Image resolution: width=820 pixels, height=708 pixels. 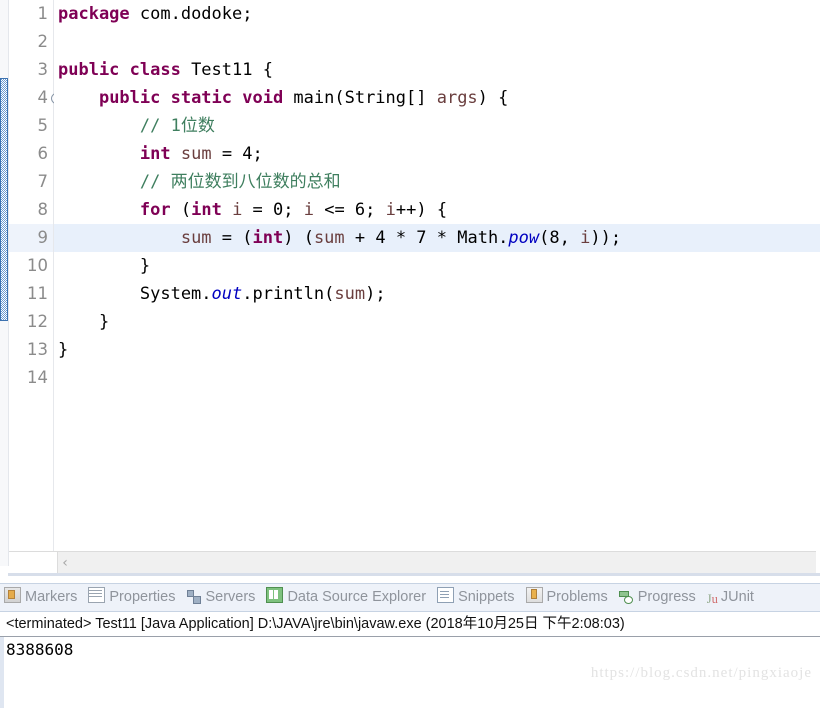 What do you see at coordinates (357, 597) in the screenshot?
I see `tab-label: Data Source Explorer` at bounding box center [357, 597].